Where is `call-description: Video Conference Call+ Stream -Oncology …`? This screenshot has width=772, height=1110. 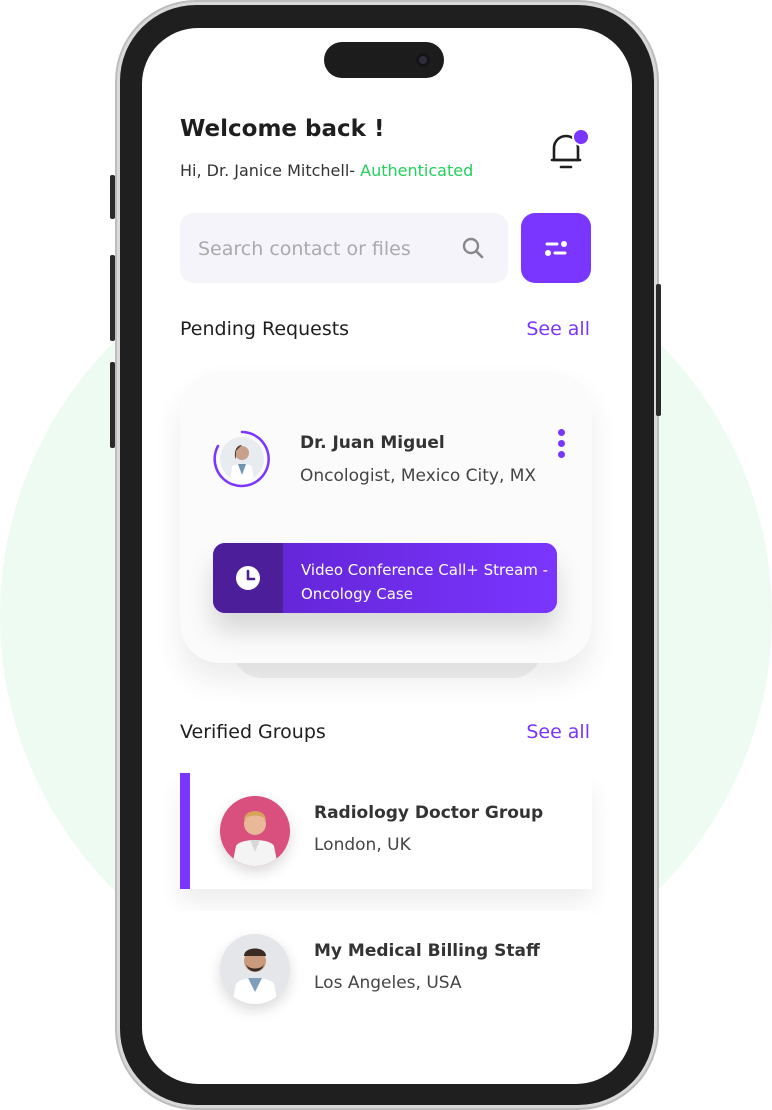
call-description: Video Conference Call+ Stream -Oncology … is located at coordinates (425, 582).